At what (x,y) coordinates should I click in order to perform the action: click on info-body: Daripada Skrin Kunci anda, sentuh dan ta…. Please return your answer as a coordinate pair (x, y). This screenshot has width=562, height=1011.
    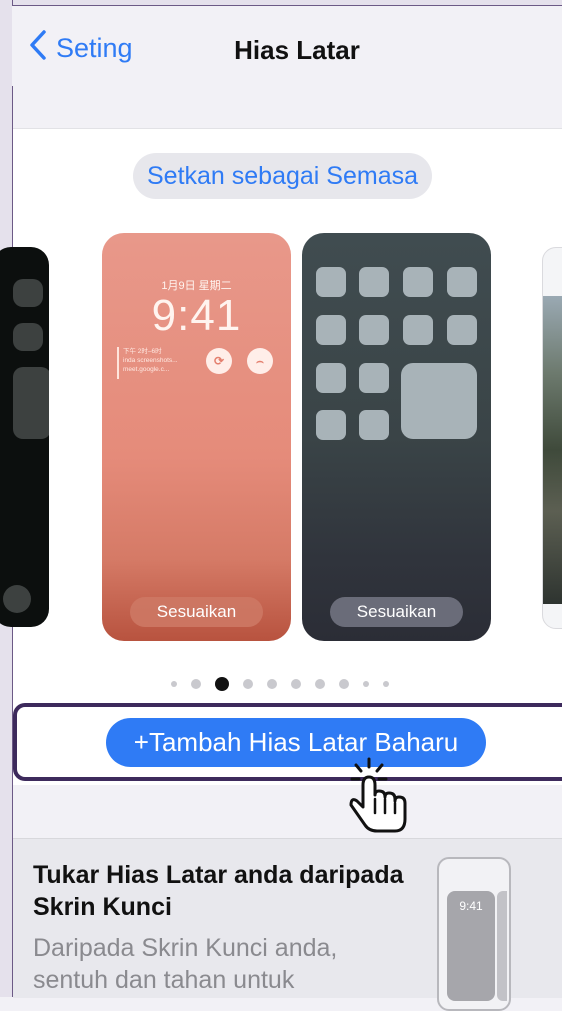
    Looking at the image, I should click on (185, 964).